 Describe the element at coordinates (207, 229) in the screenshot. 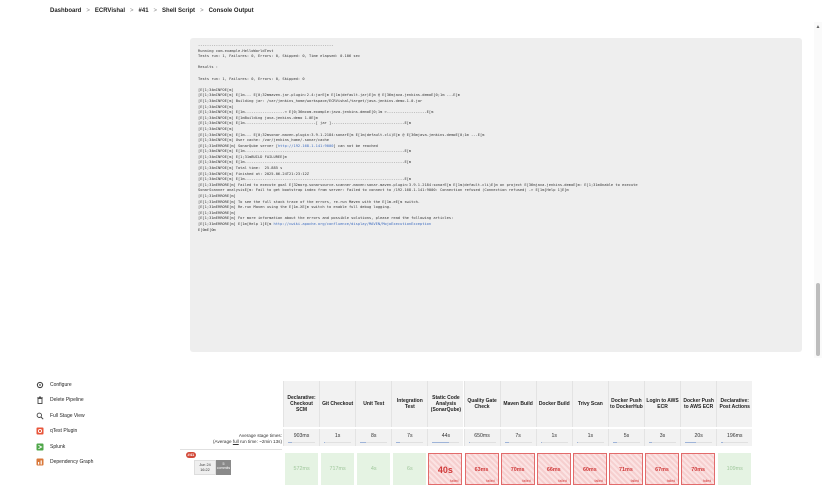

I see `console-line: E[0mE[0m` at that location.